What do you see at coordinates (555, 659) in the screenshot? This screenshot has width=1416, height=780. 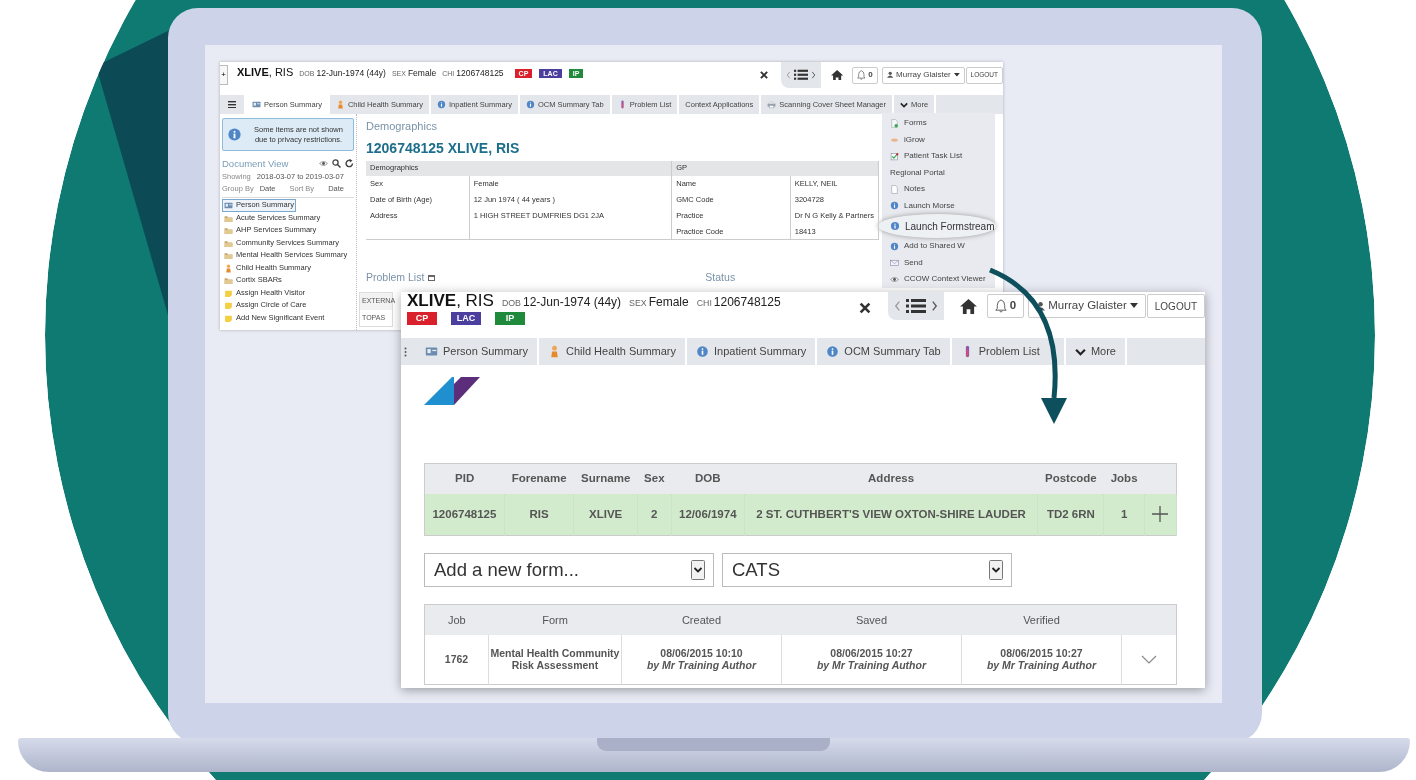 I see `table-cell: Mental Health Community Risk Assessment` at bounding box center [555, 659].